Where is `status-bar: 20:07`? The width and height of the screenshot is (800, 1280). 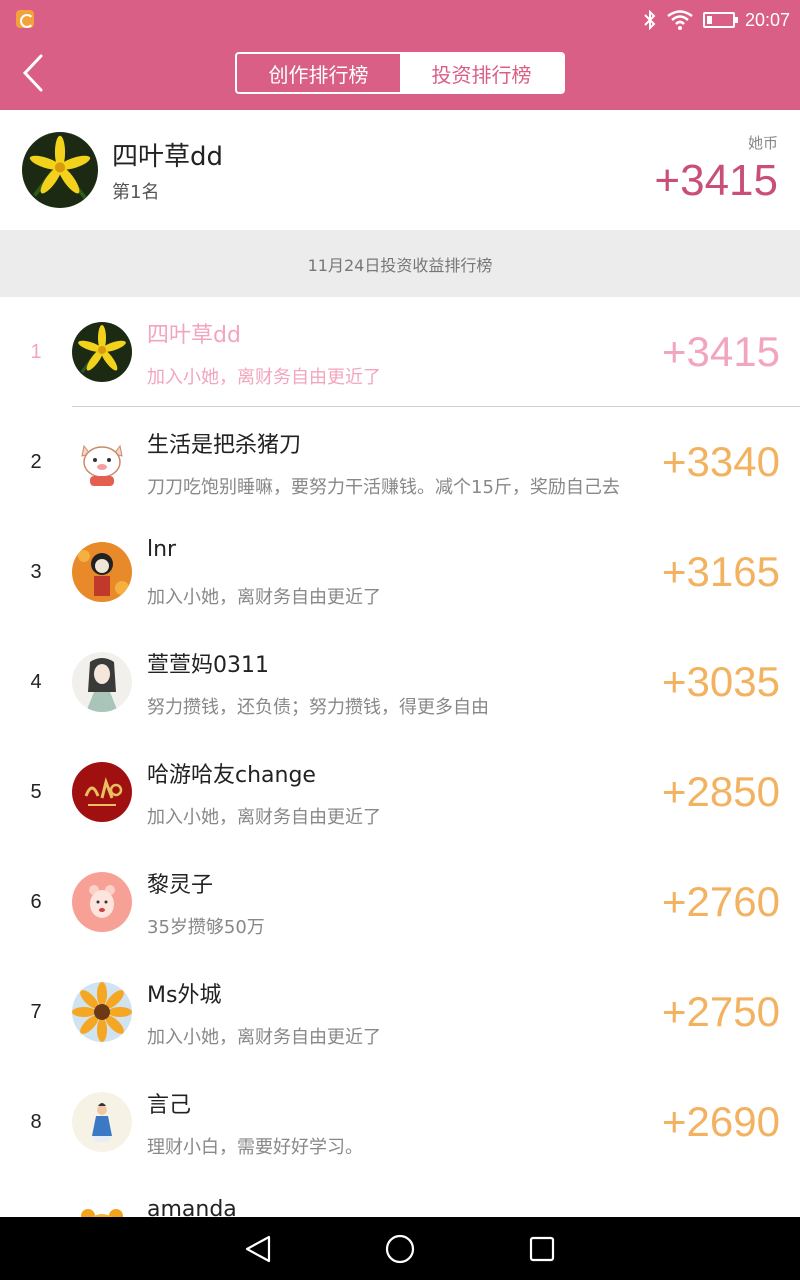
status-bar: 20:07 is located at coordinates (400, 20).